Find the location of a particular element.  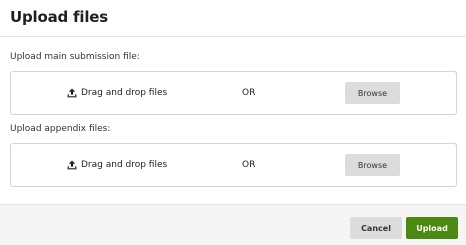

main-submission-label: Upload main submission file: is located at coordinates (75, 57).